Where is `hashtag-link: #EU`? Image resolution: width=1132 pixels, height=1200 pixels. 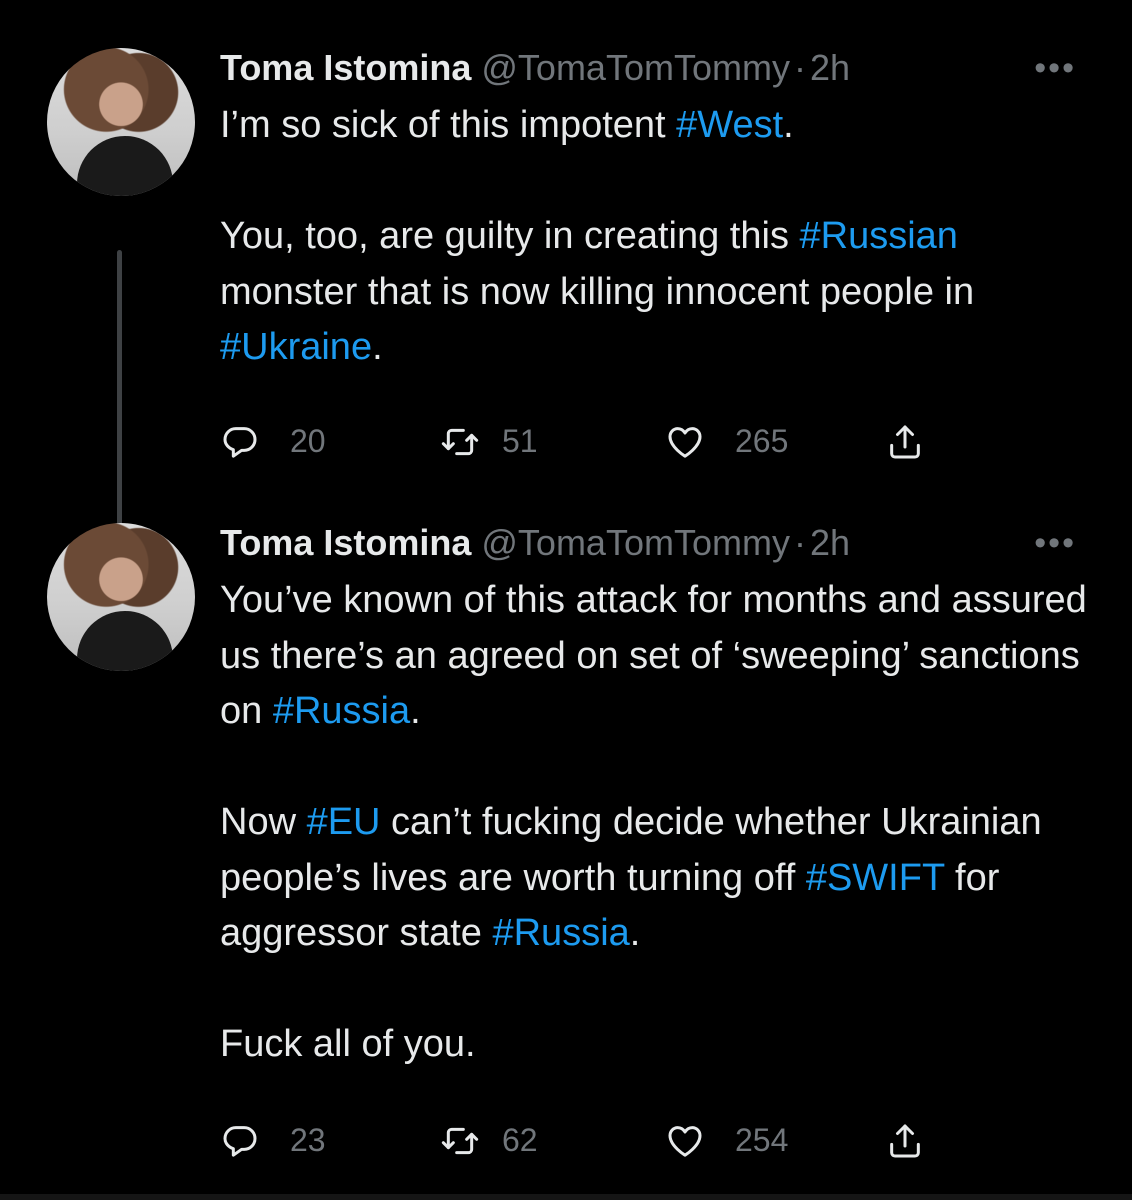
hashtag-link: #EU is located at coordinates (344, 822).